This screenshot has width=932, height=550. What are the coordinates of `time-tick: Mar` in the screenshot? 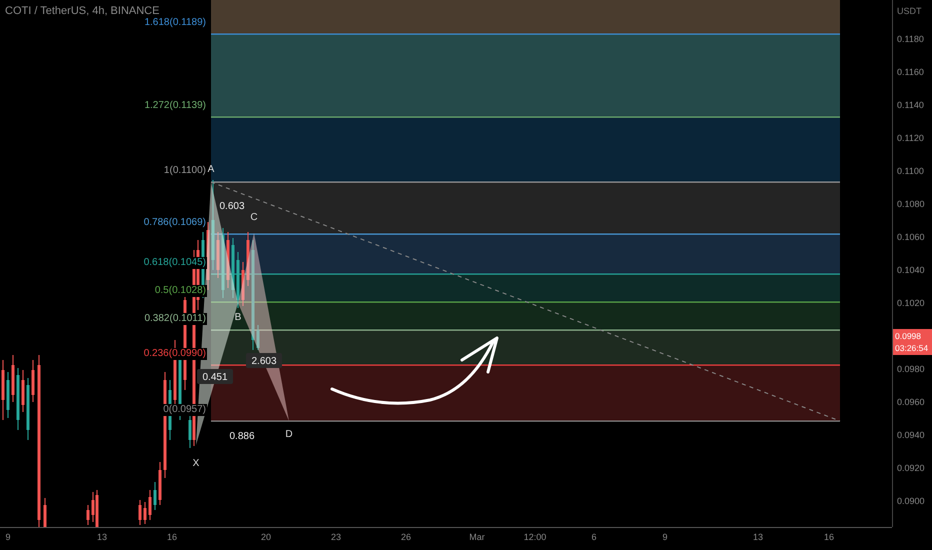 It's located at (477, 537).